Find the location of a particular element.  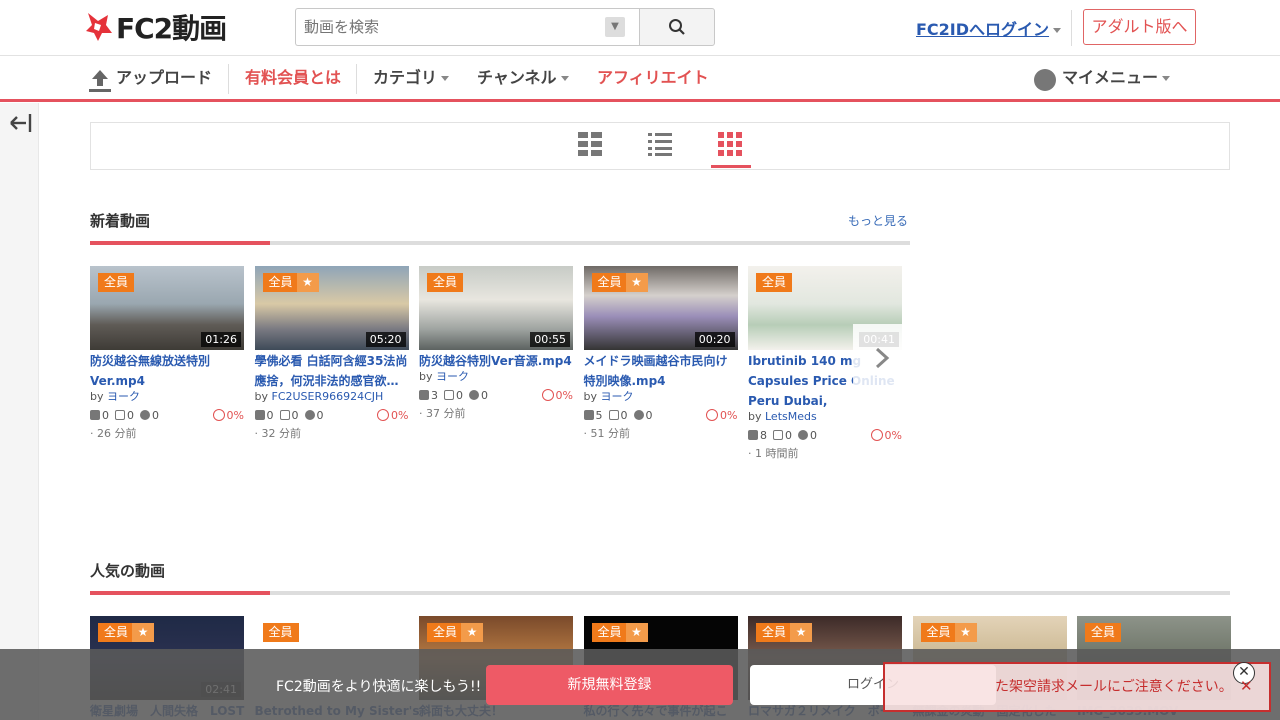

main-nav: アップロード 有料会員とは カテゴリ チャンネル アフィリエイト マイメニュー is located at coordinates (640, 79).